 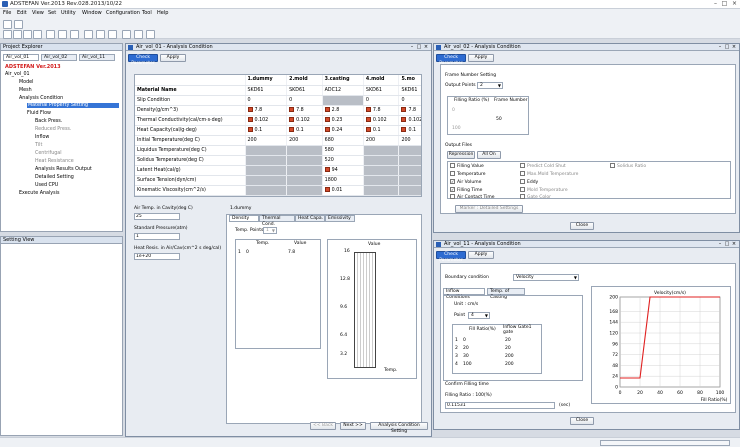 I want to click on tree-item-detailed-setting: Detailed Setting, so click(x=54, y=177).